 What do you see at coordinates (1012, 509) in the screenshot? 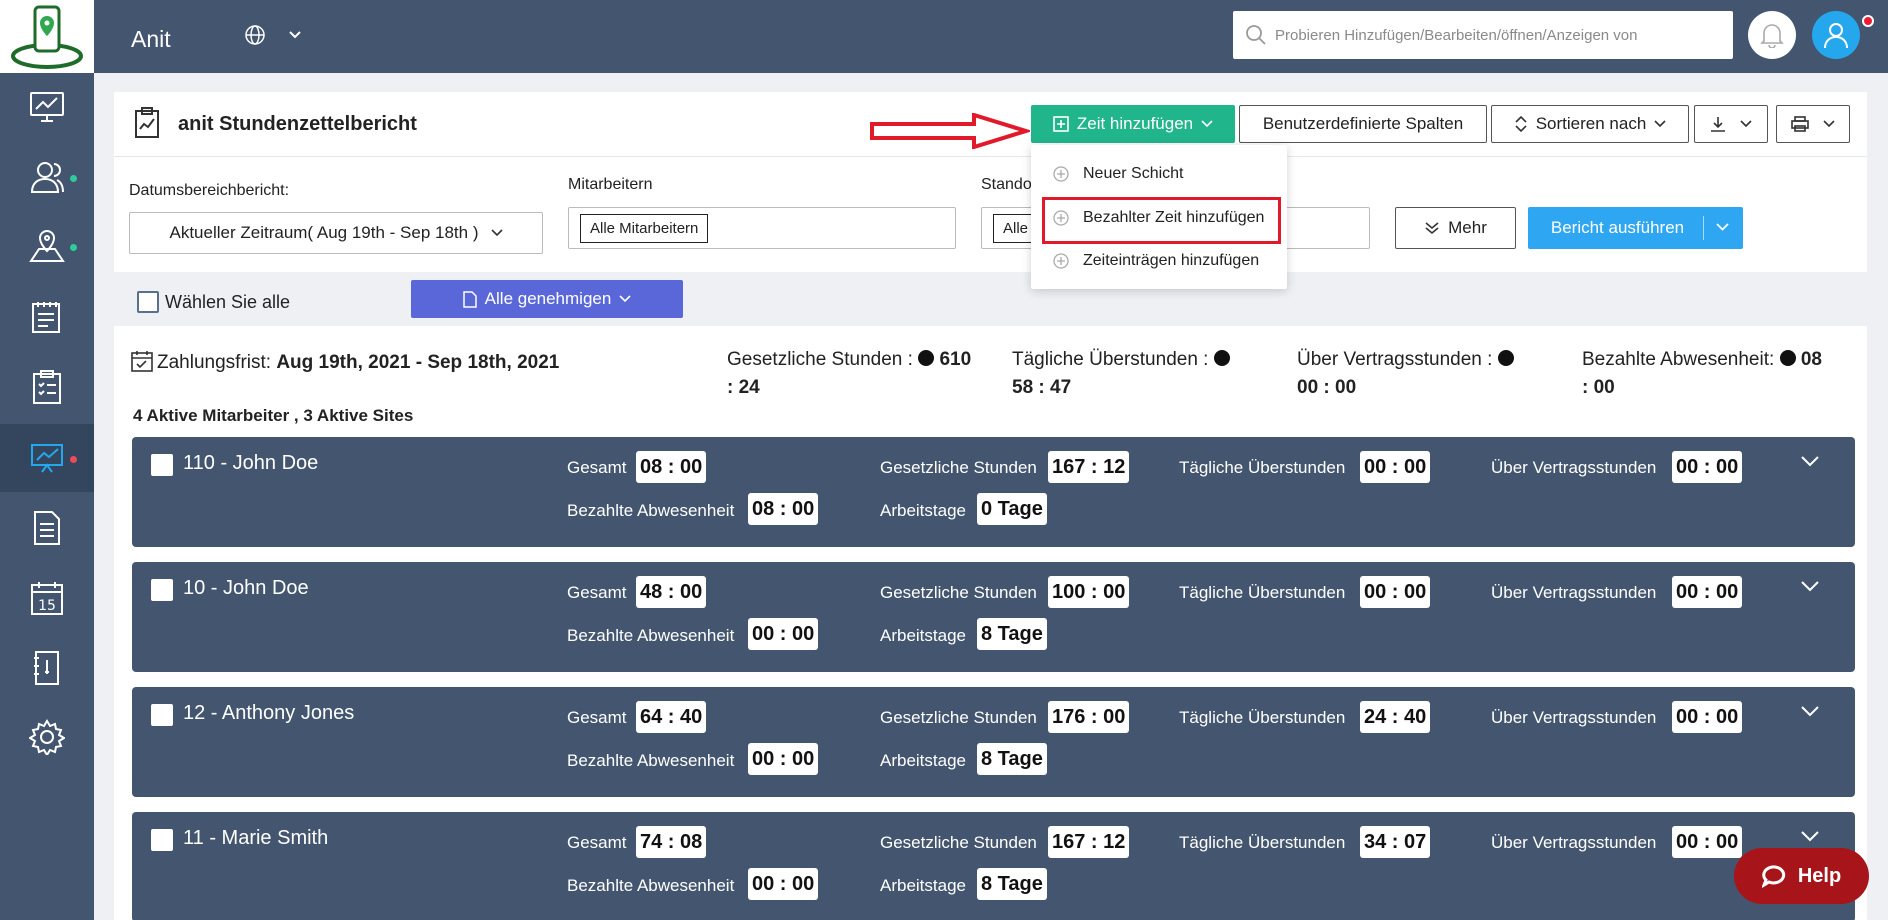
I see `workdays-value: 0 Tage` at bounding box center [1012, 509].